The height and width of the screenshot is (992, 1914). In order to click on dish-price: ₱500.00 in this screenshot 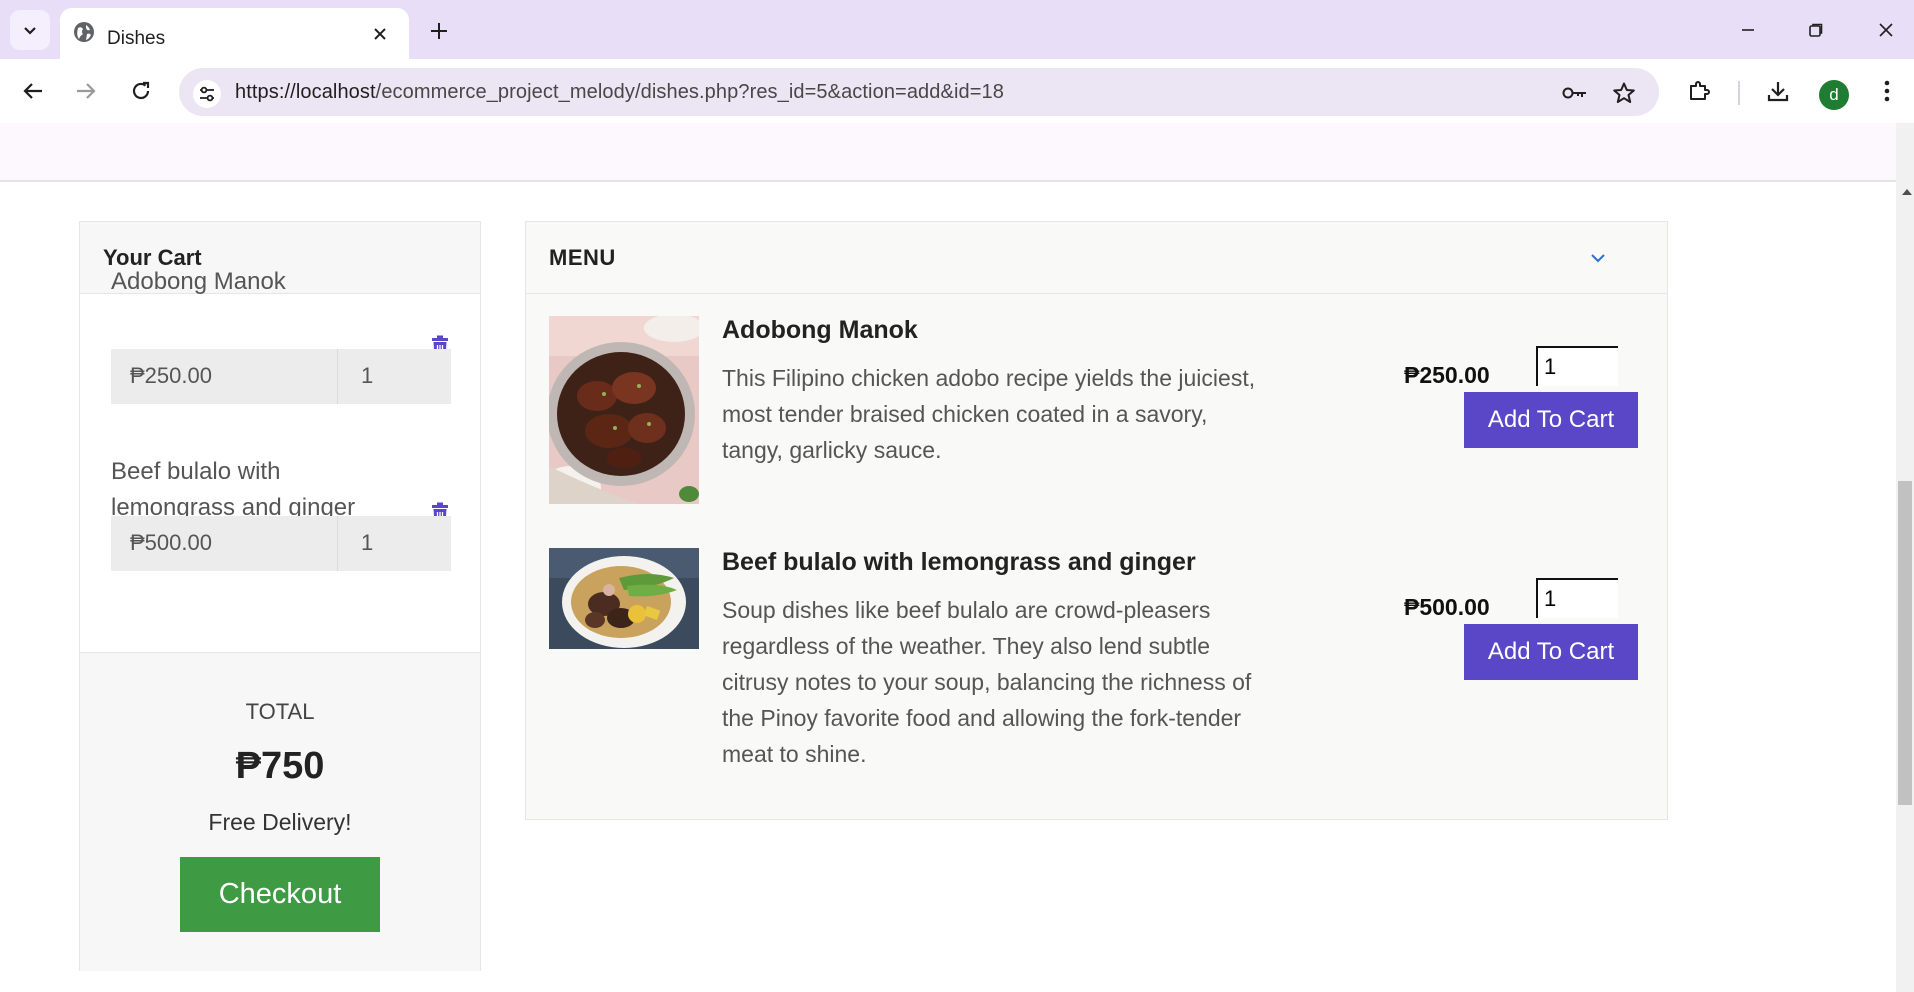, I will do `click(1447, 607)`.